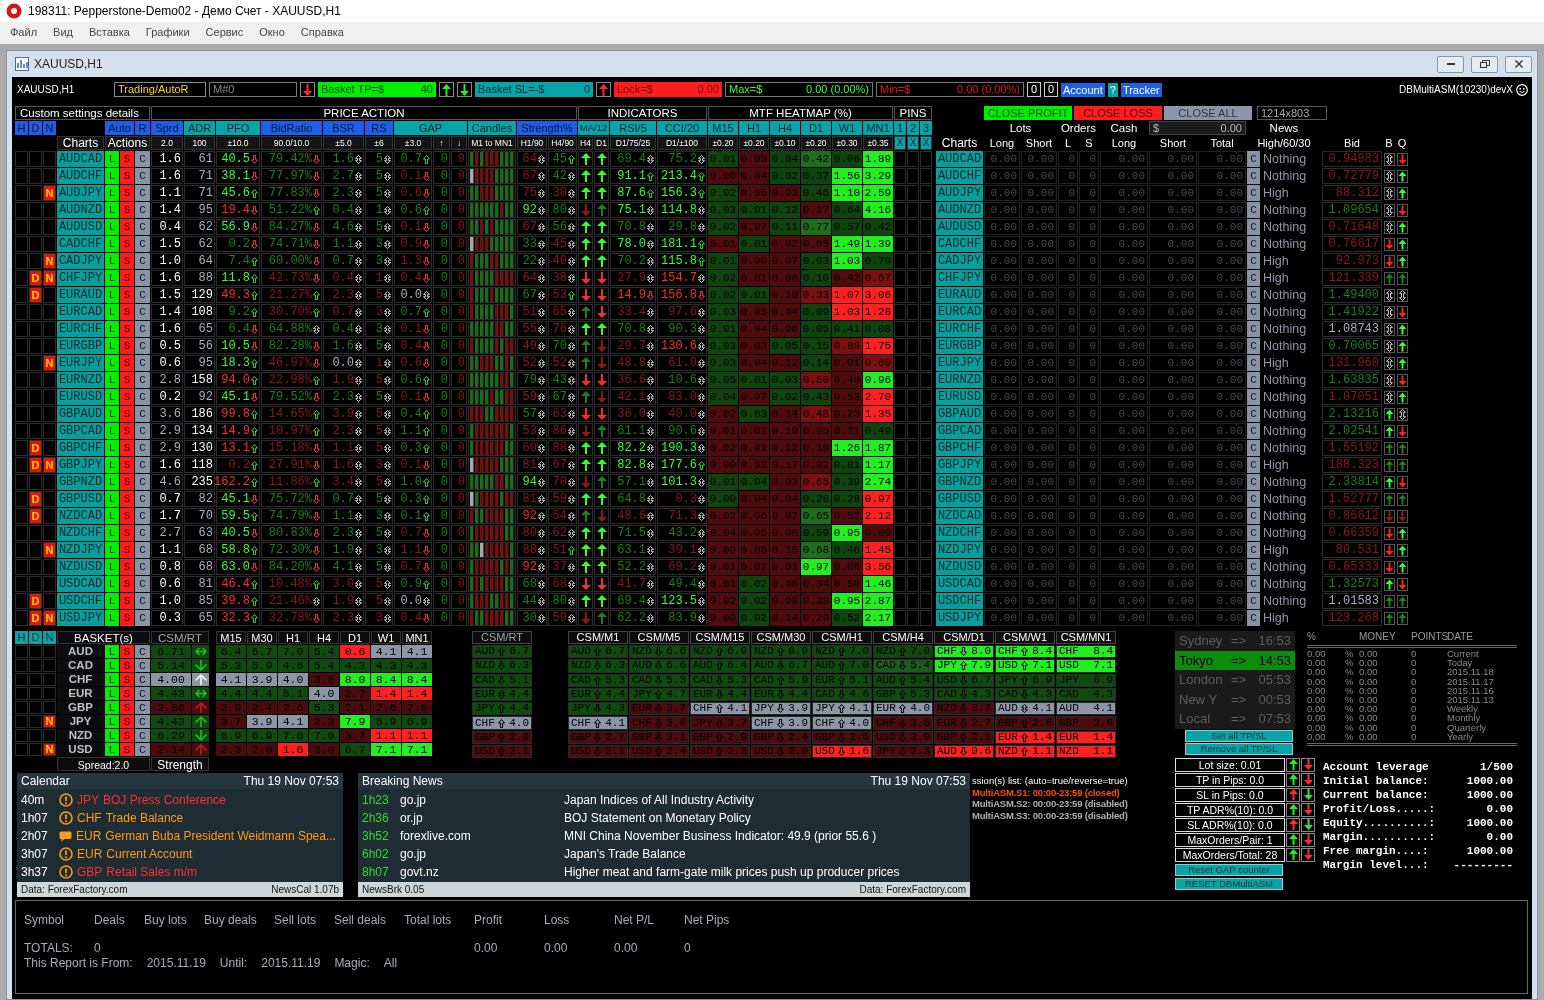  I want to click on close-orders-button: CLOSE ALL, so click(1208, 113).